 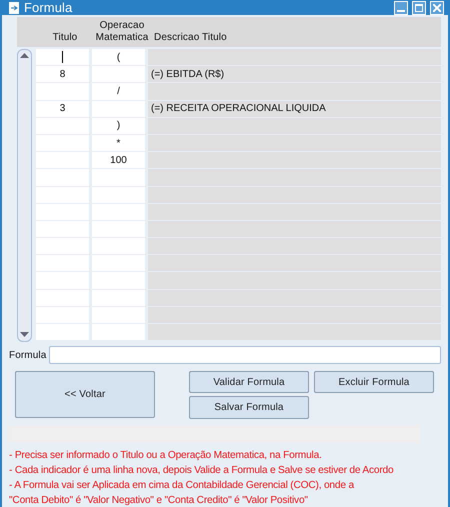 What do you see at coordinates (85, 394) in the screenshot?
I see `back-button: << Voltar` at bounding box center [85, 394].